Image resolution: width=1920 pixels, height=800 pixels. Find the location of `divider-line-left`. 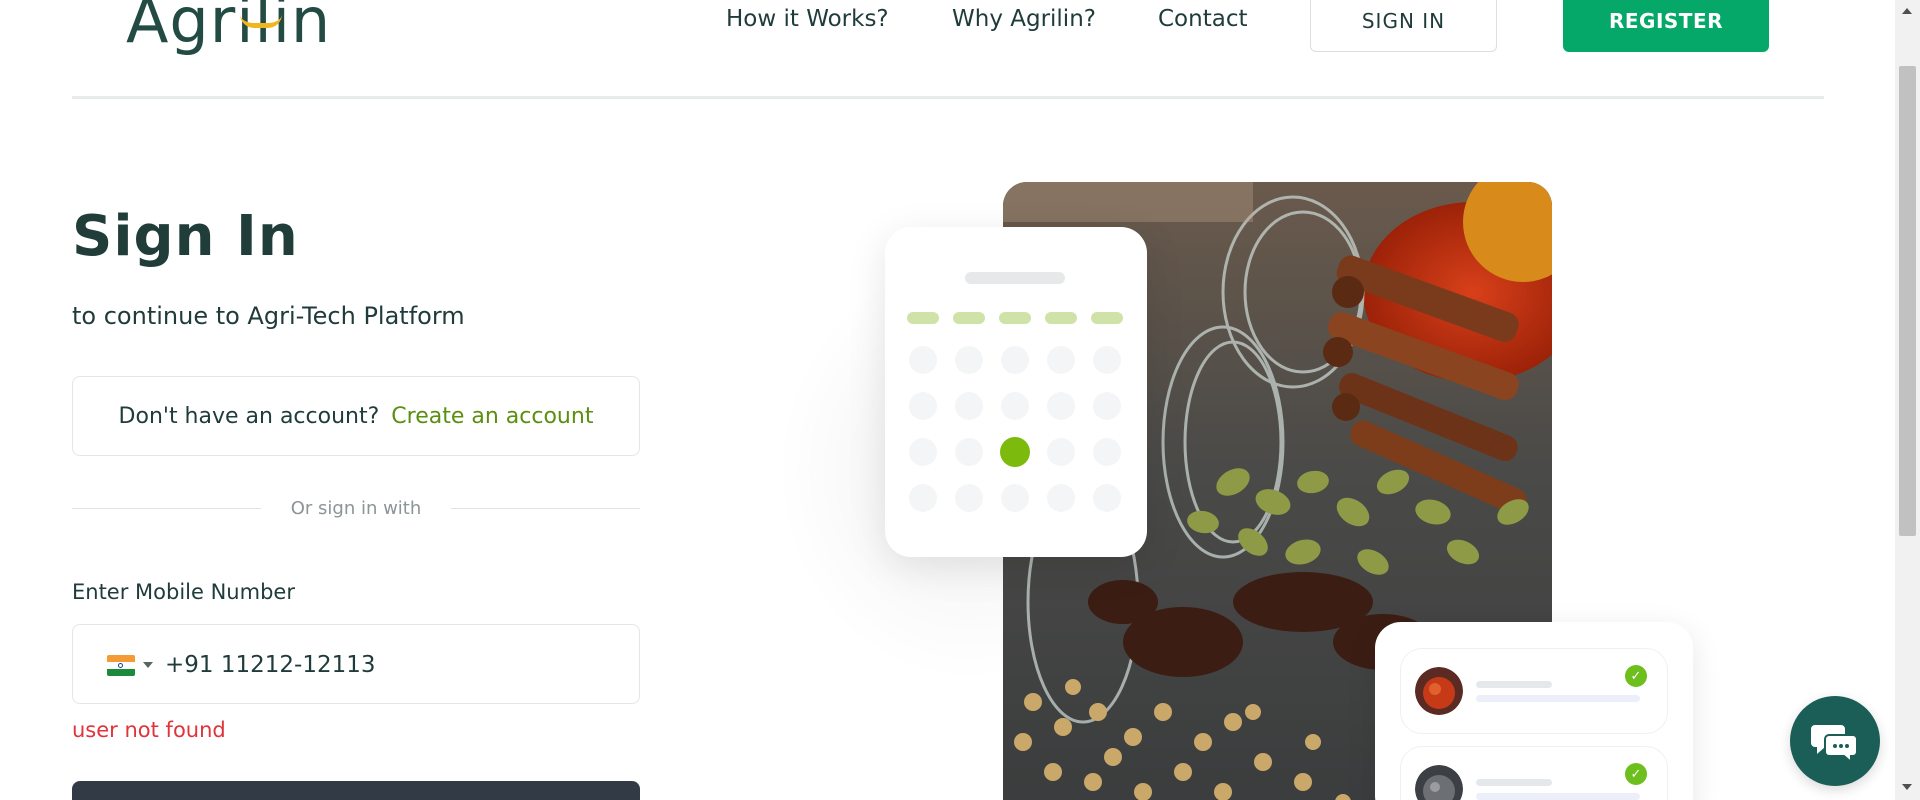

divider-line-left is located at coordinates (166, 508).